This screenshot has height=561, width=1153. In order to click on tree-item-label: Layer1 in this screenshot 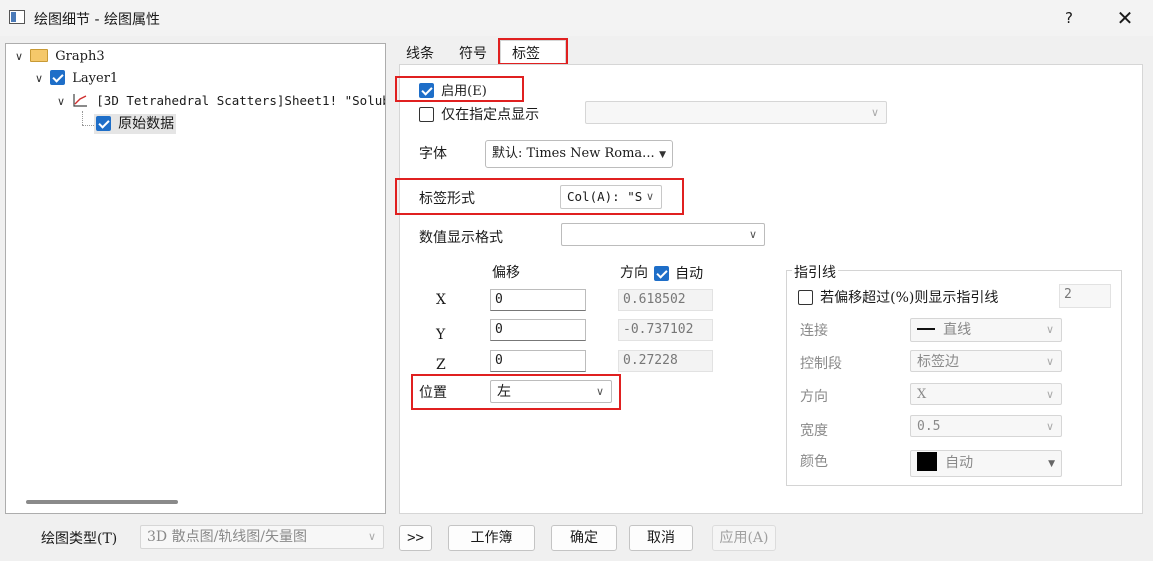, I will do `click(95, 78)`.